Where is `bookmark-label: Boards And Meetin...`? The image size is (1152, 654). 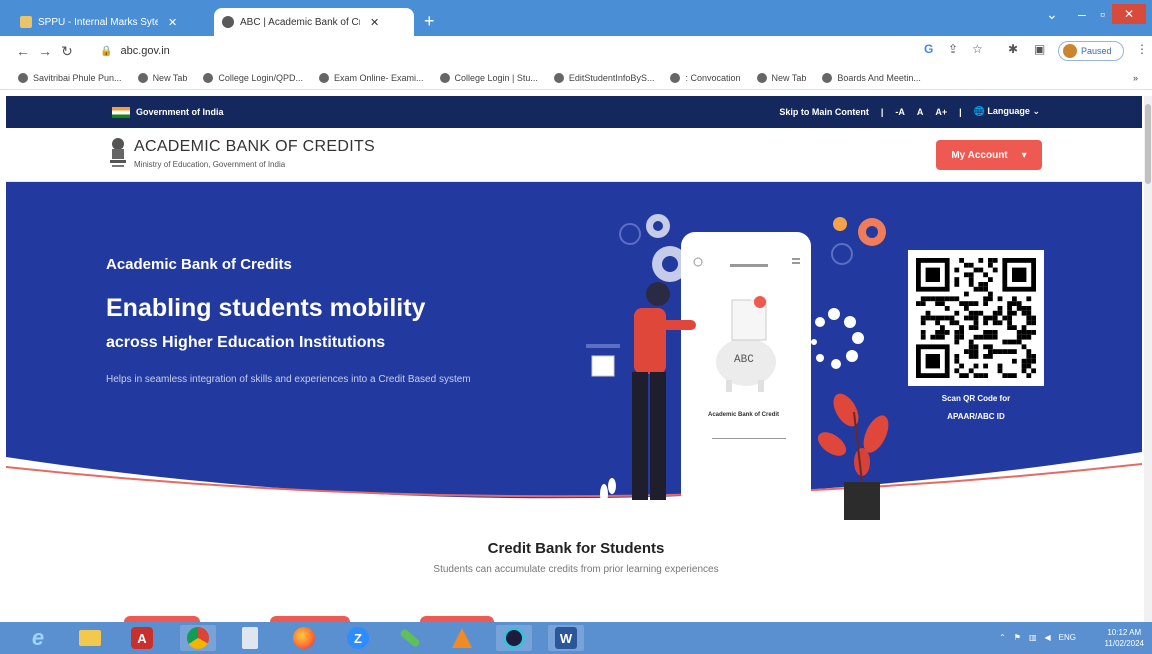 bookmark-label: Boards And Meetin... is located at coordinates (879, 77).